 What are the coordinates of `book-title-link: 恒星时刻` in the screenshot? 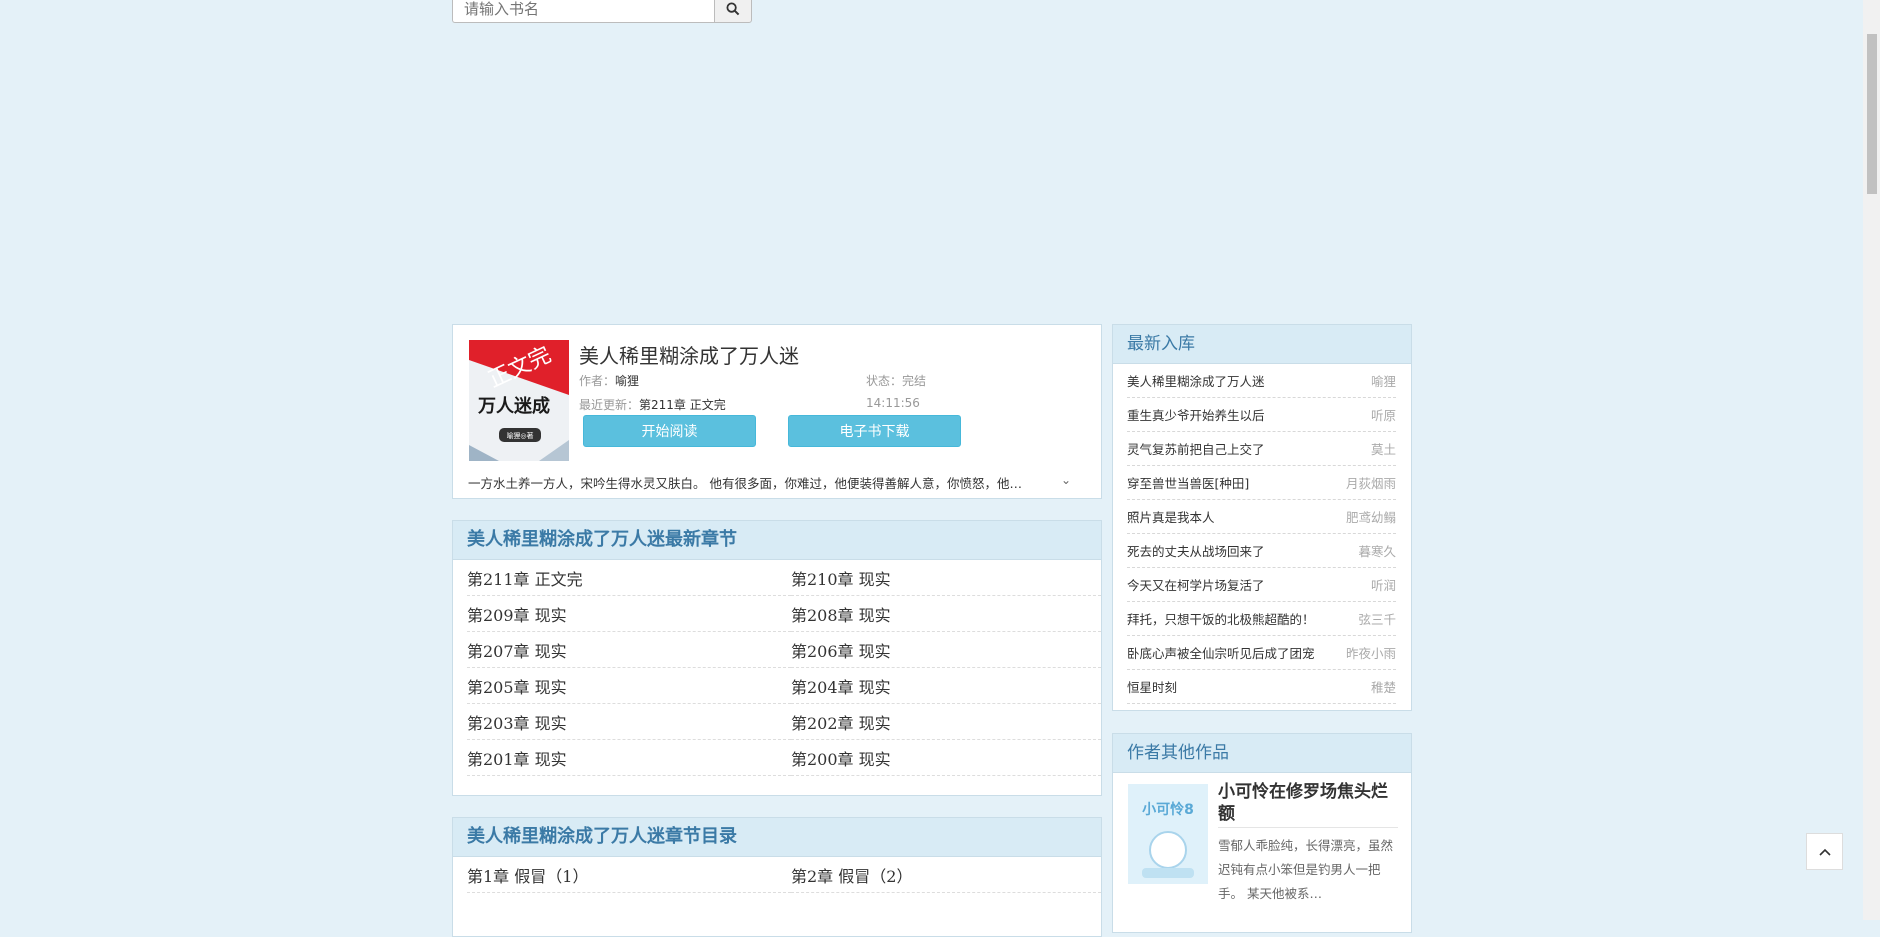 It's located at (1152, 686).